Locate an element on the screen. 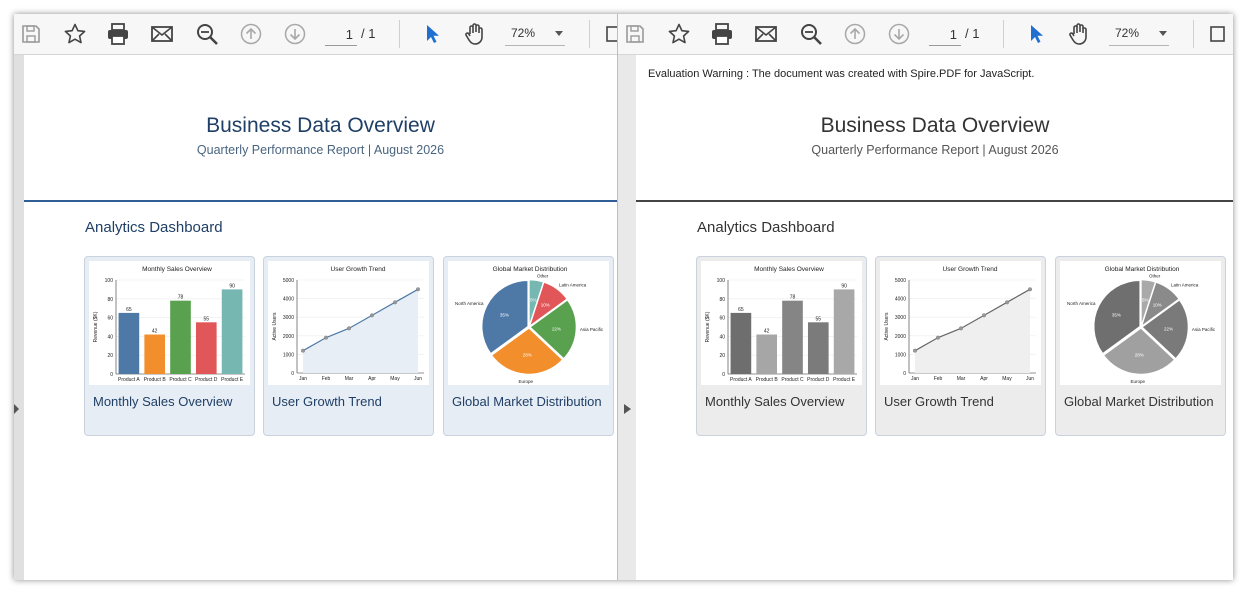 The image size is (1247, 595). data-label: 90 is located at coordinates (232, 286).